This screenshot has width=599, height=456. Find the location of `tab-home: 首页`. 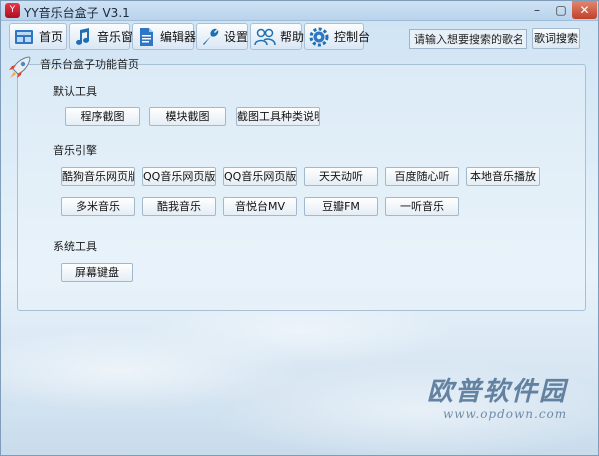

tab-home: 首页 is located at coordinates (38, 36).